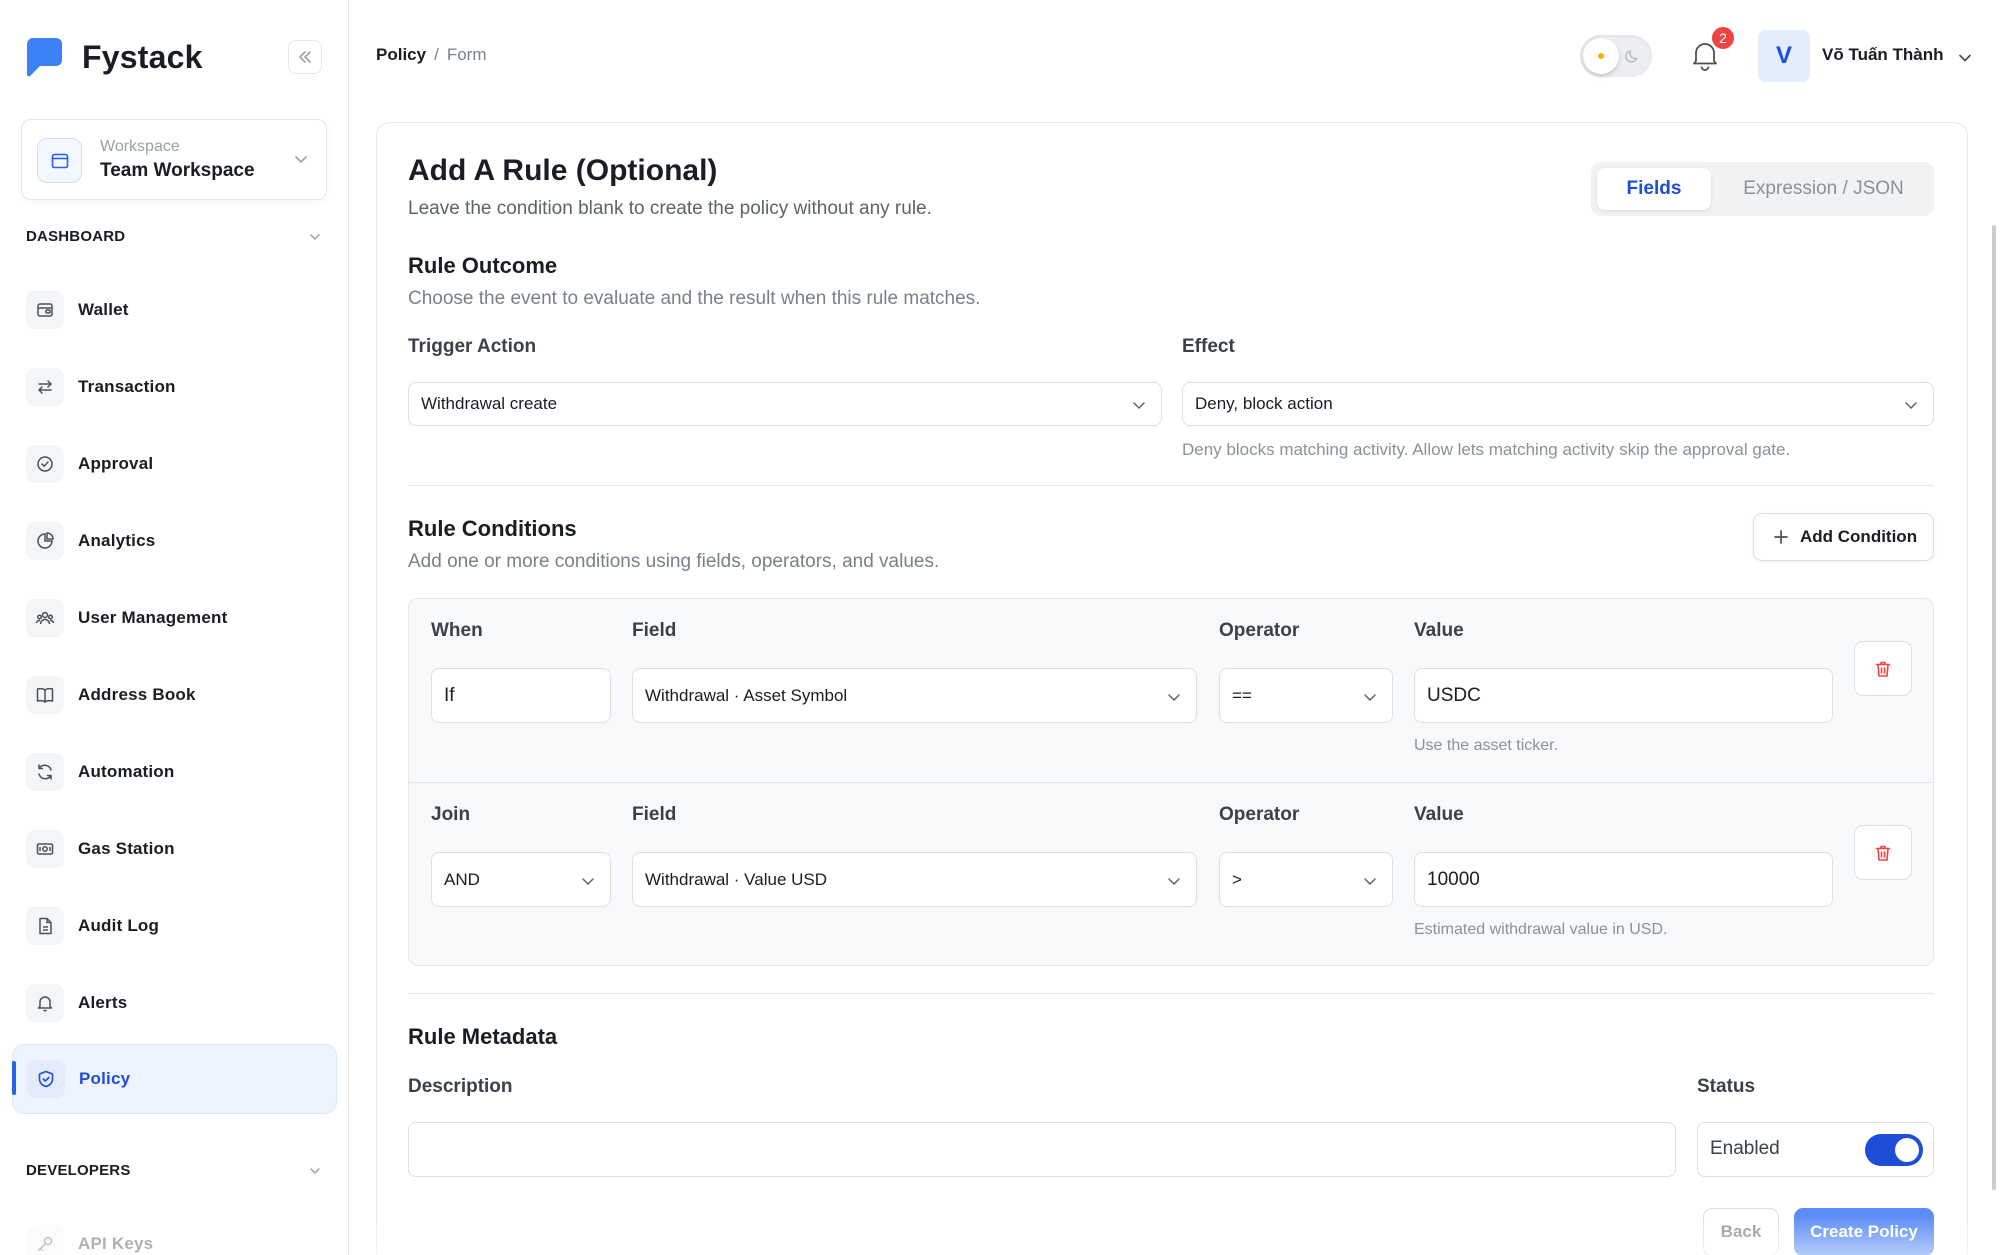  What do you see at coordinates (1623, 695) in the screenshot?
I see `value-input: USDC` at bounding box center [1623, 695].